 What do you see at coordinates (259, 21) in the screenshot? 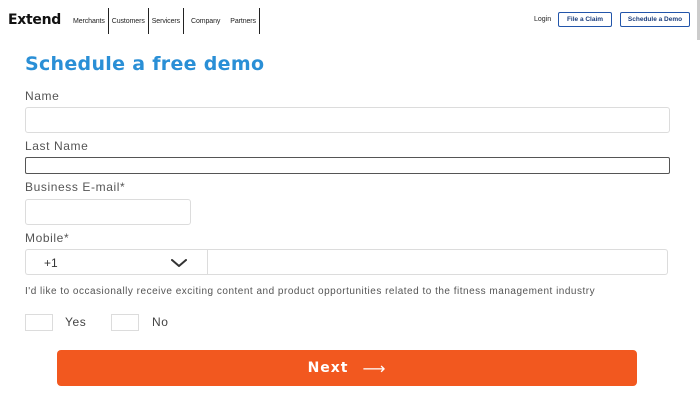
I see `nav-divider` at bounding box center [259, 21].